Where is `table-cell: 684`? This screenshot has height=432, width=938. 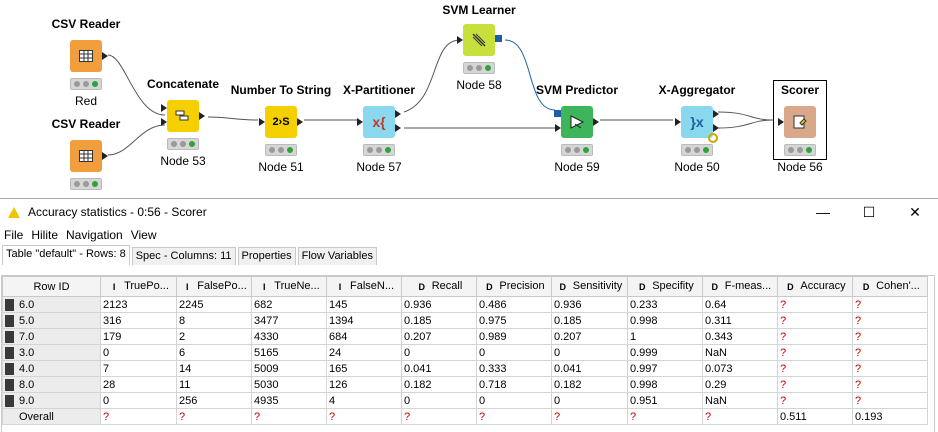 table-cell: 684 is located at coordinates (364, 336).